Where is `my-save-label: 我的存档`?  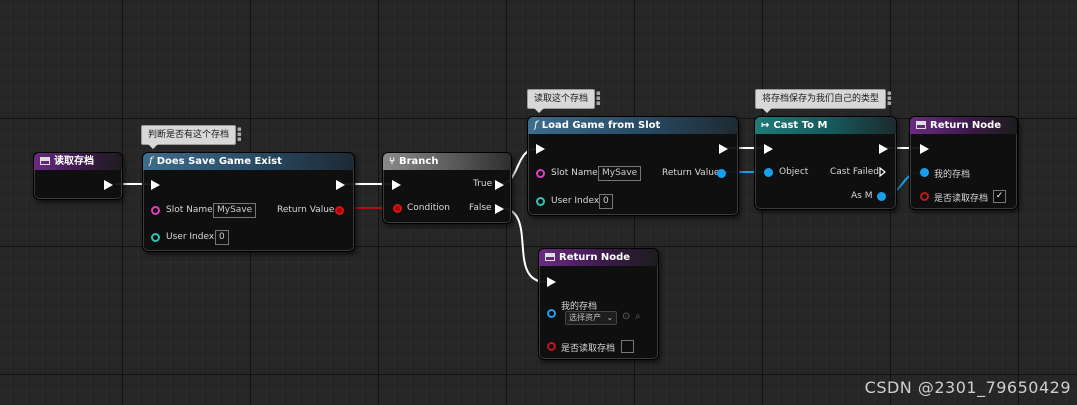 my-save-label: 我的存档 is located at coordinates (952, 175).